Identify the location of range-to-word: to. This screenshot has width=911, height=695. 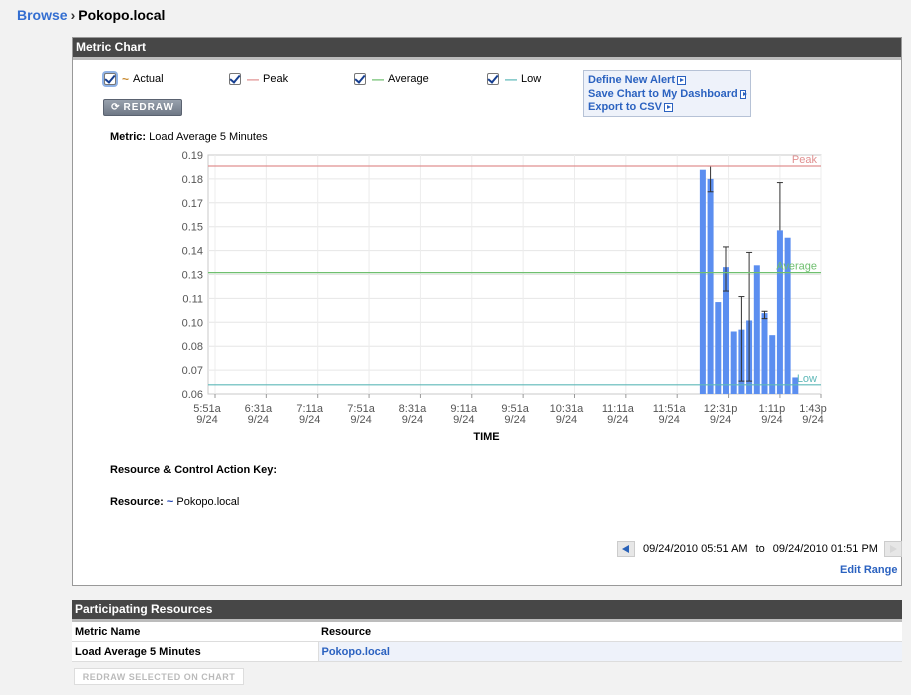
(760, 549).